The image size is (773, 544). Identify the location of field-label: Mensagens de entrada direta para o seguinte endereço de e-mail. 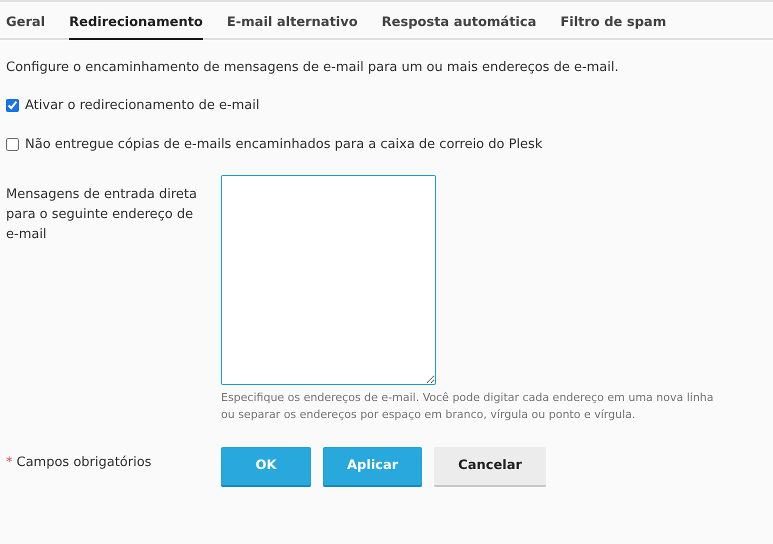
(102, 215).